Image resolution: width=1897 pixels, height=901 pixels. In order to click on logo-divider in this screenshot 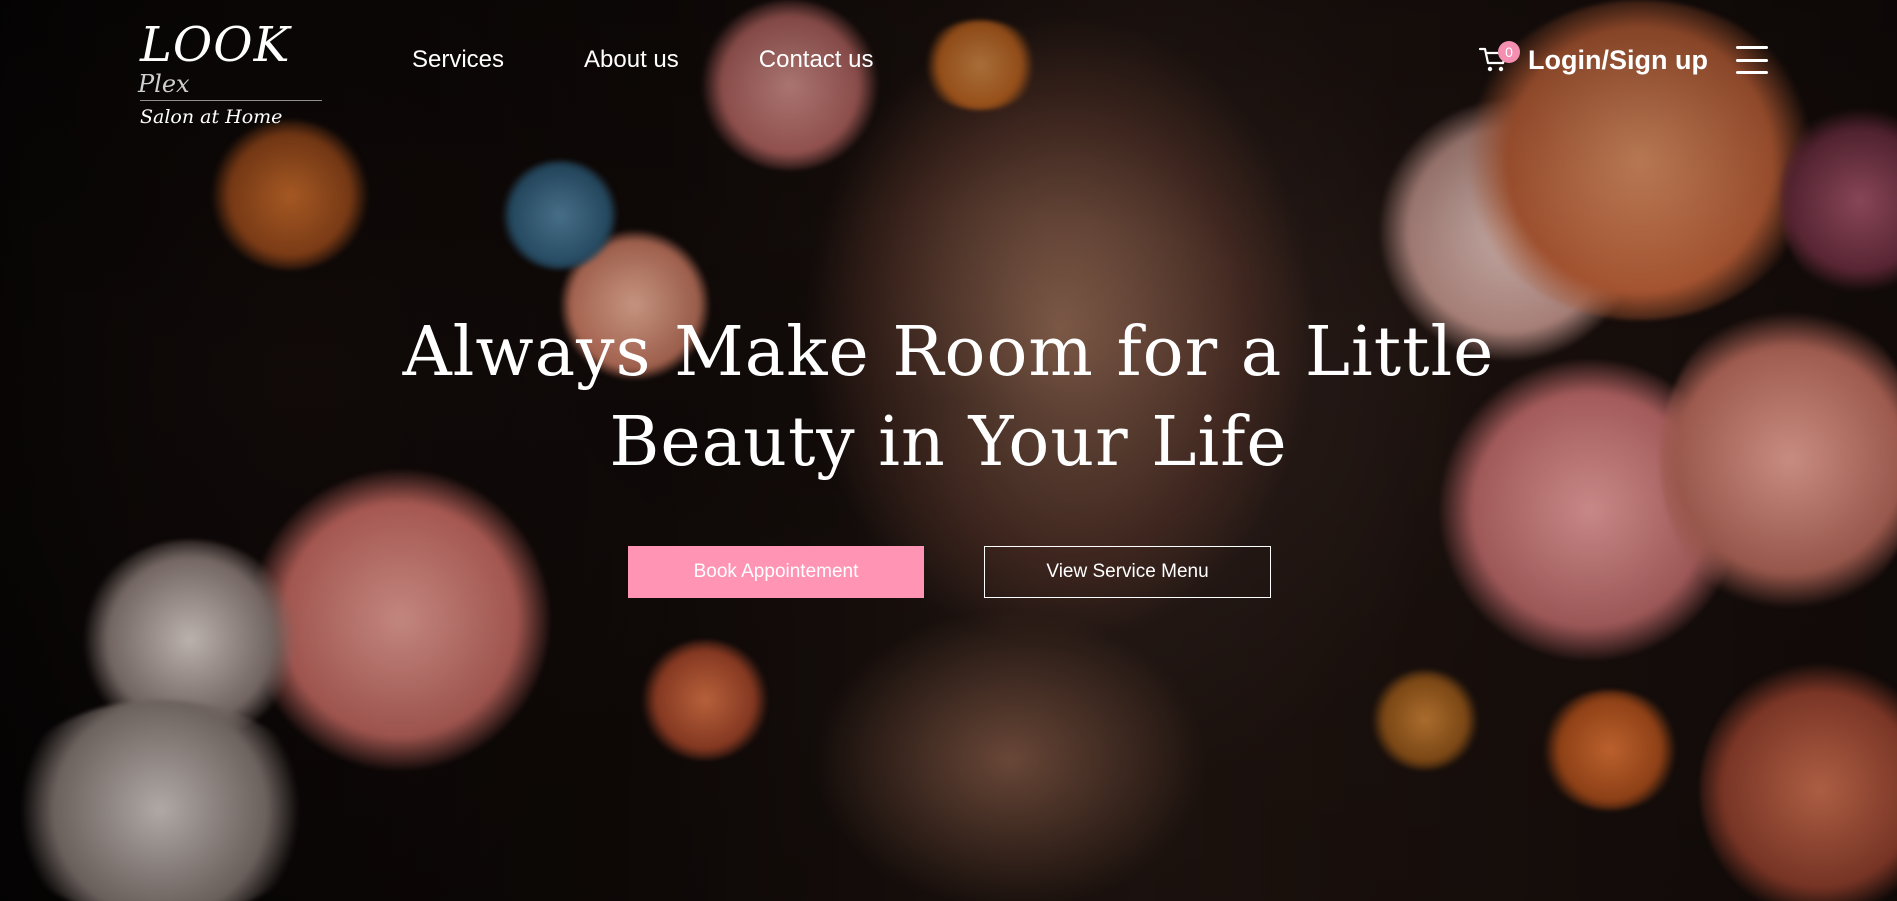, I will do `click(231, 100)`.